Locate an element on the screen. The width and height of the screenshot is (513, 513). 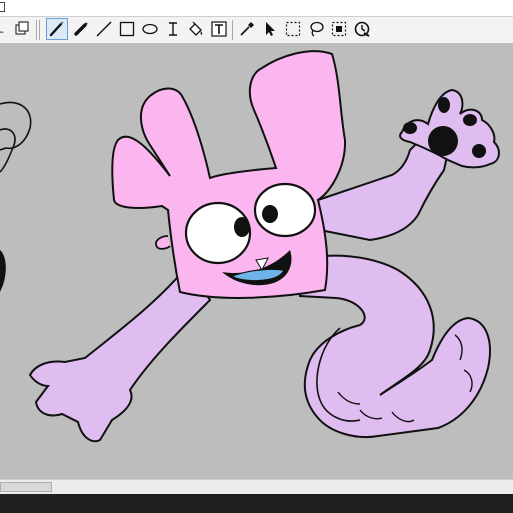
line-icon is located at coordinates (104, 29).